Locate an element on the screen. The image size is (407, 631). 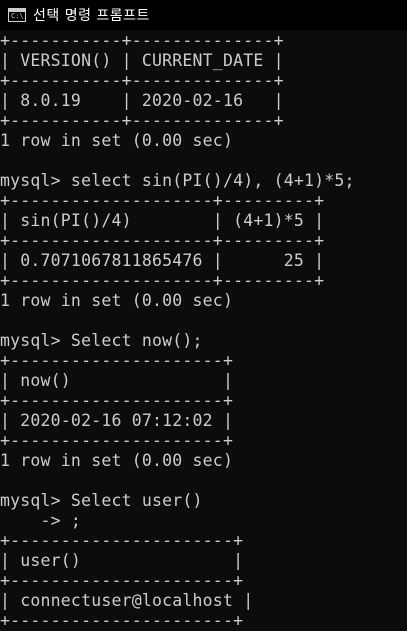
console-line: | 2020-02-16 07:12:02 | is located at coordinates (117, 420).